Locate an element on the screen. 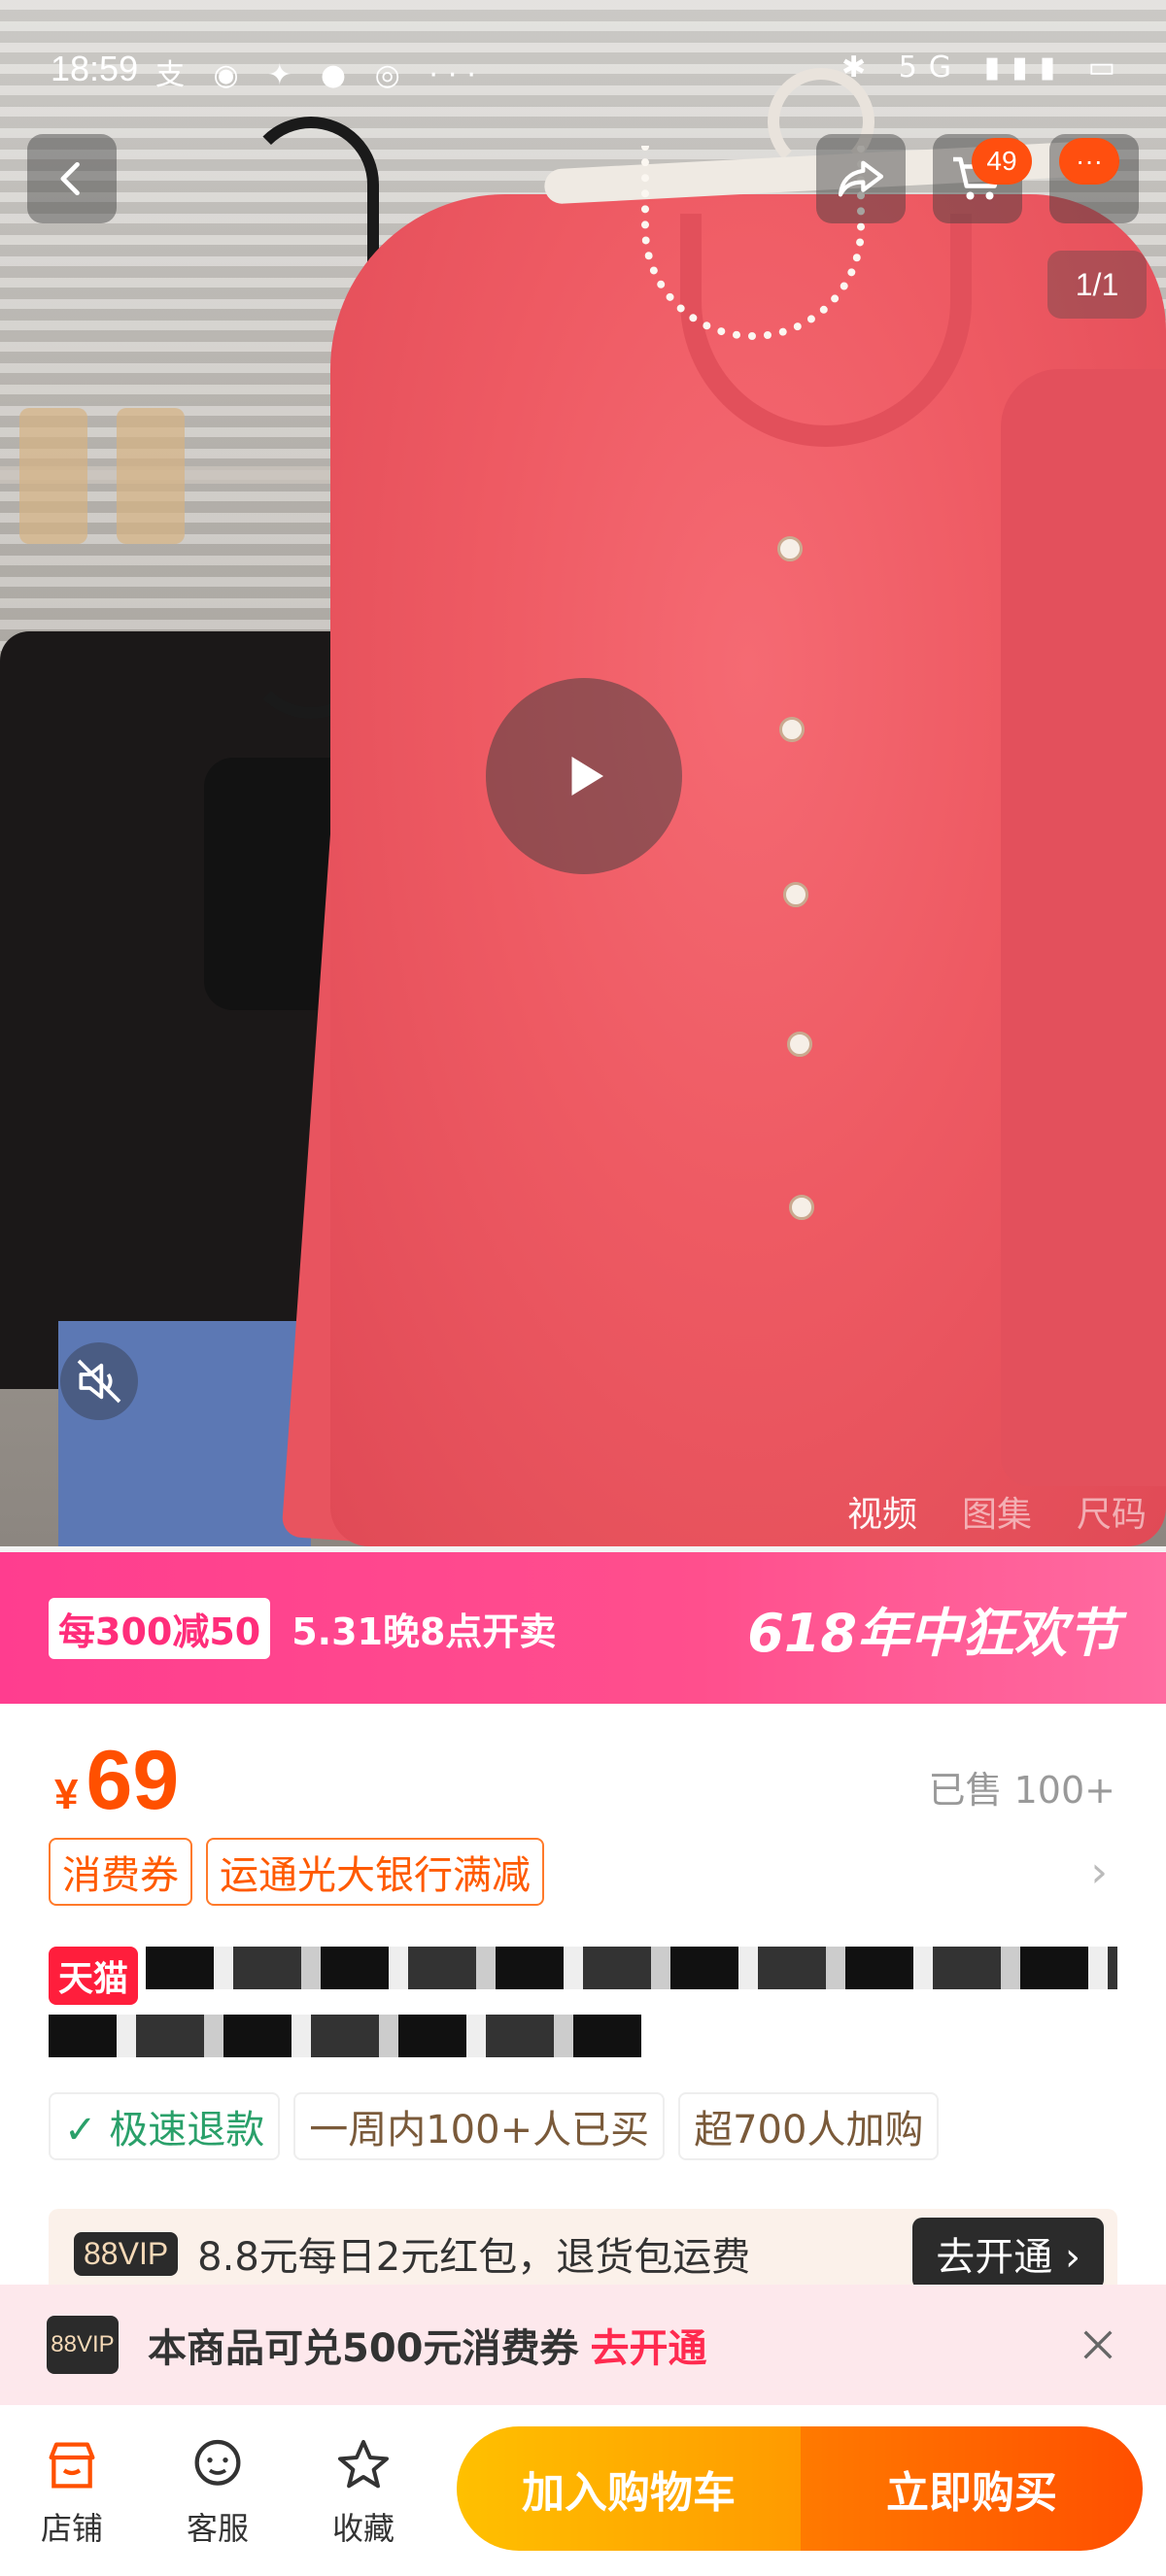 The height and width of the screenshot is (2576, 1166). play-icon is located at coordinates (587, 776).